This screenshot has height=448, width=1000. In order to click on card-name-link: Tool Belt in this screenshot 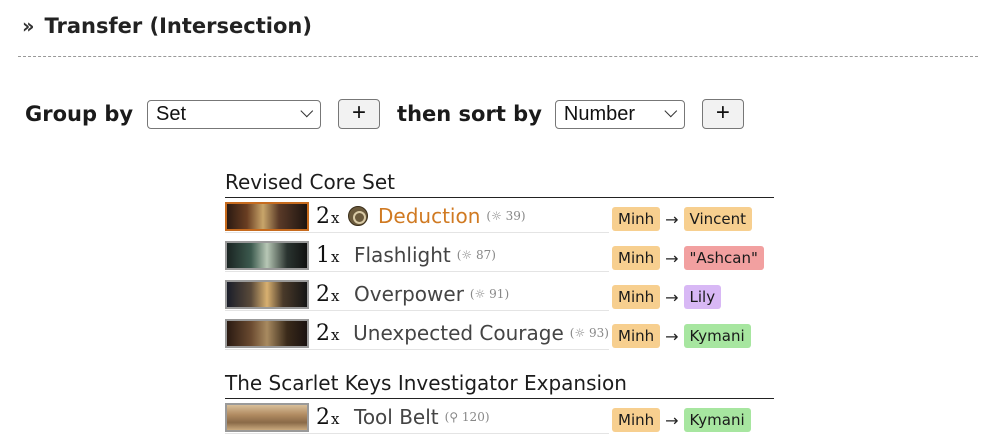, I will do `click(396, 417)`.